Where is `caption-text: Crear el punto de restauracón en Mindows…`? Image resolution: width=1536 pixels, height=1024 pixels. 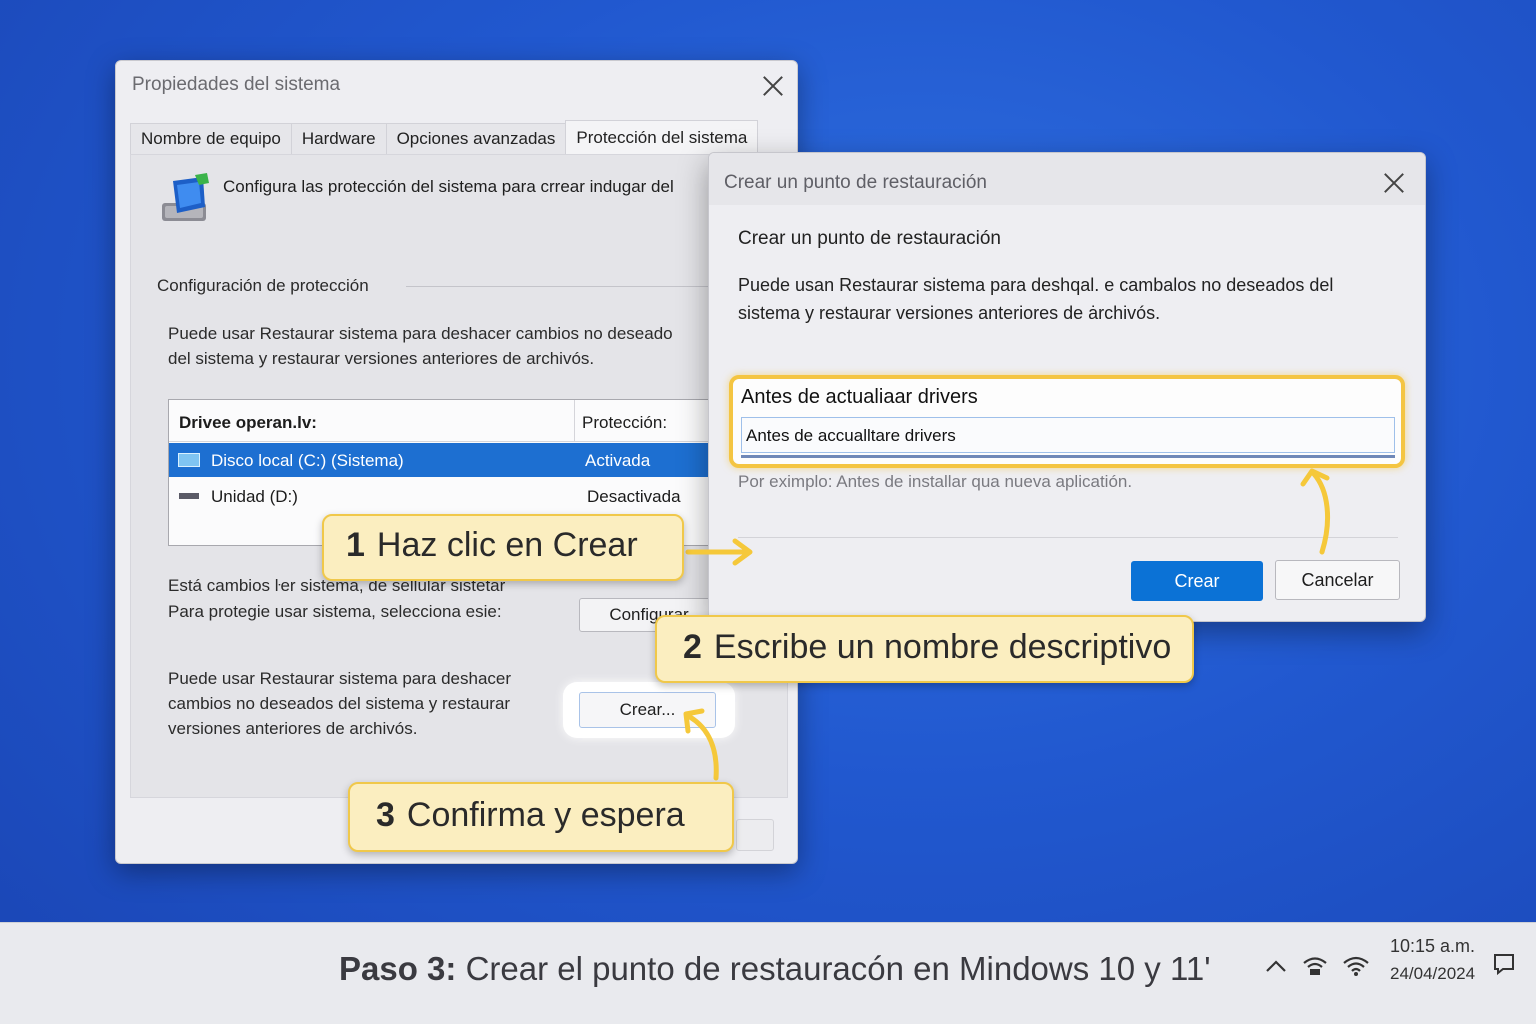 caption-text: Crear el punto de restauracón en Mindows… is located at coordinates (838, 968).